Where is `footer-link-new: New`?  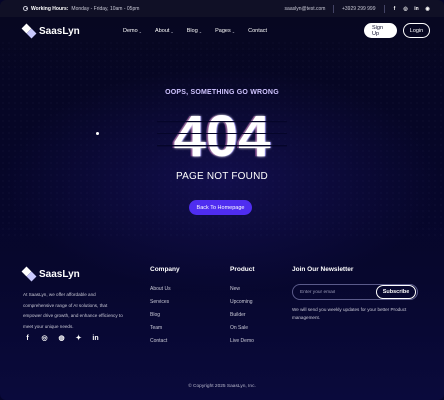
footer-link-new: New is located at coordinates (242, 289).